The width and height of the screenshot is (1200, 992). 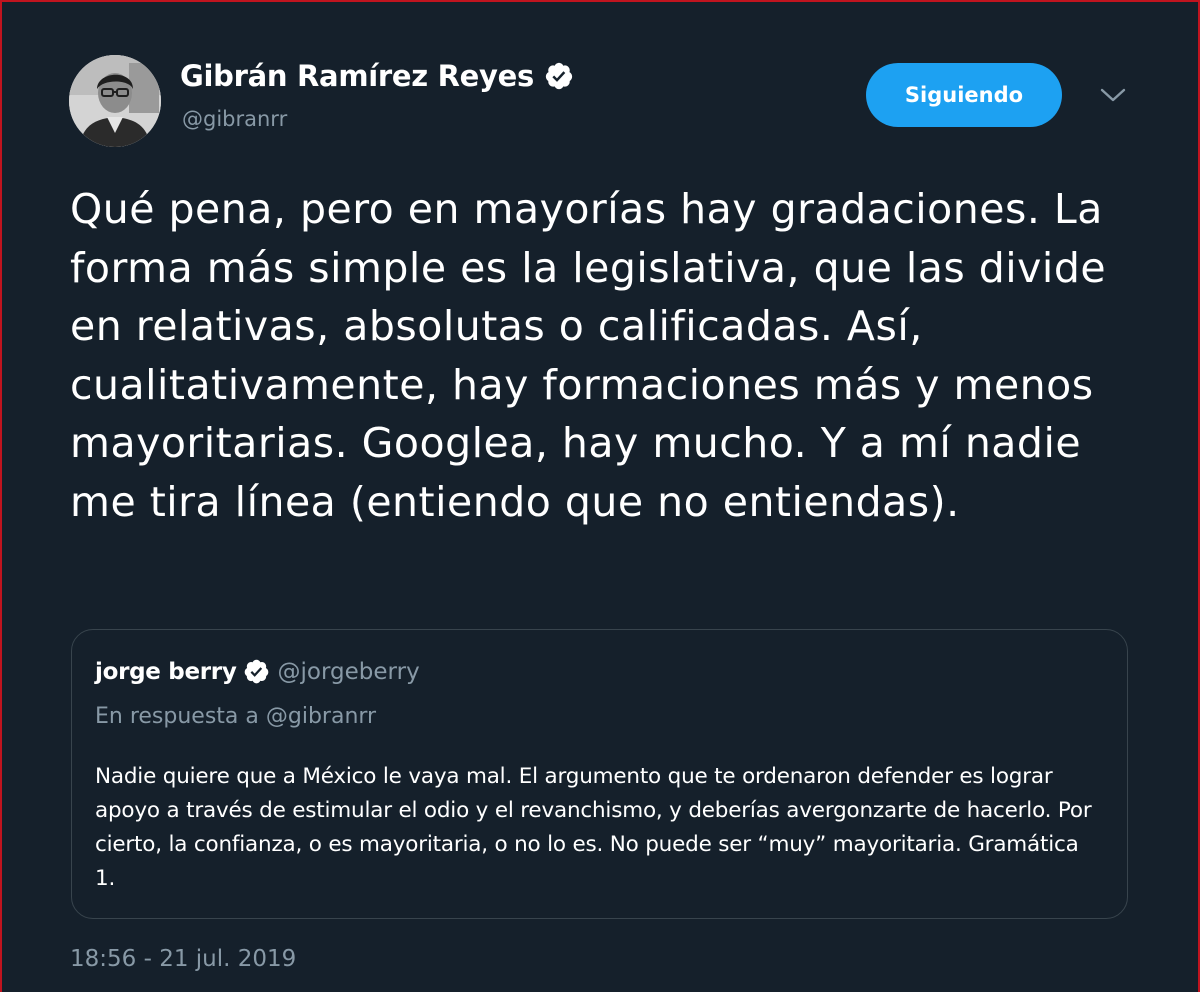 I want to click on reply-to-handle: @gibranrr, so click(x=321, y=716).